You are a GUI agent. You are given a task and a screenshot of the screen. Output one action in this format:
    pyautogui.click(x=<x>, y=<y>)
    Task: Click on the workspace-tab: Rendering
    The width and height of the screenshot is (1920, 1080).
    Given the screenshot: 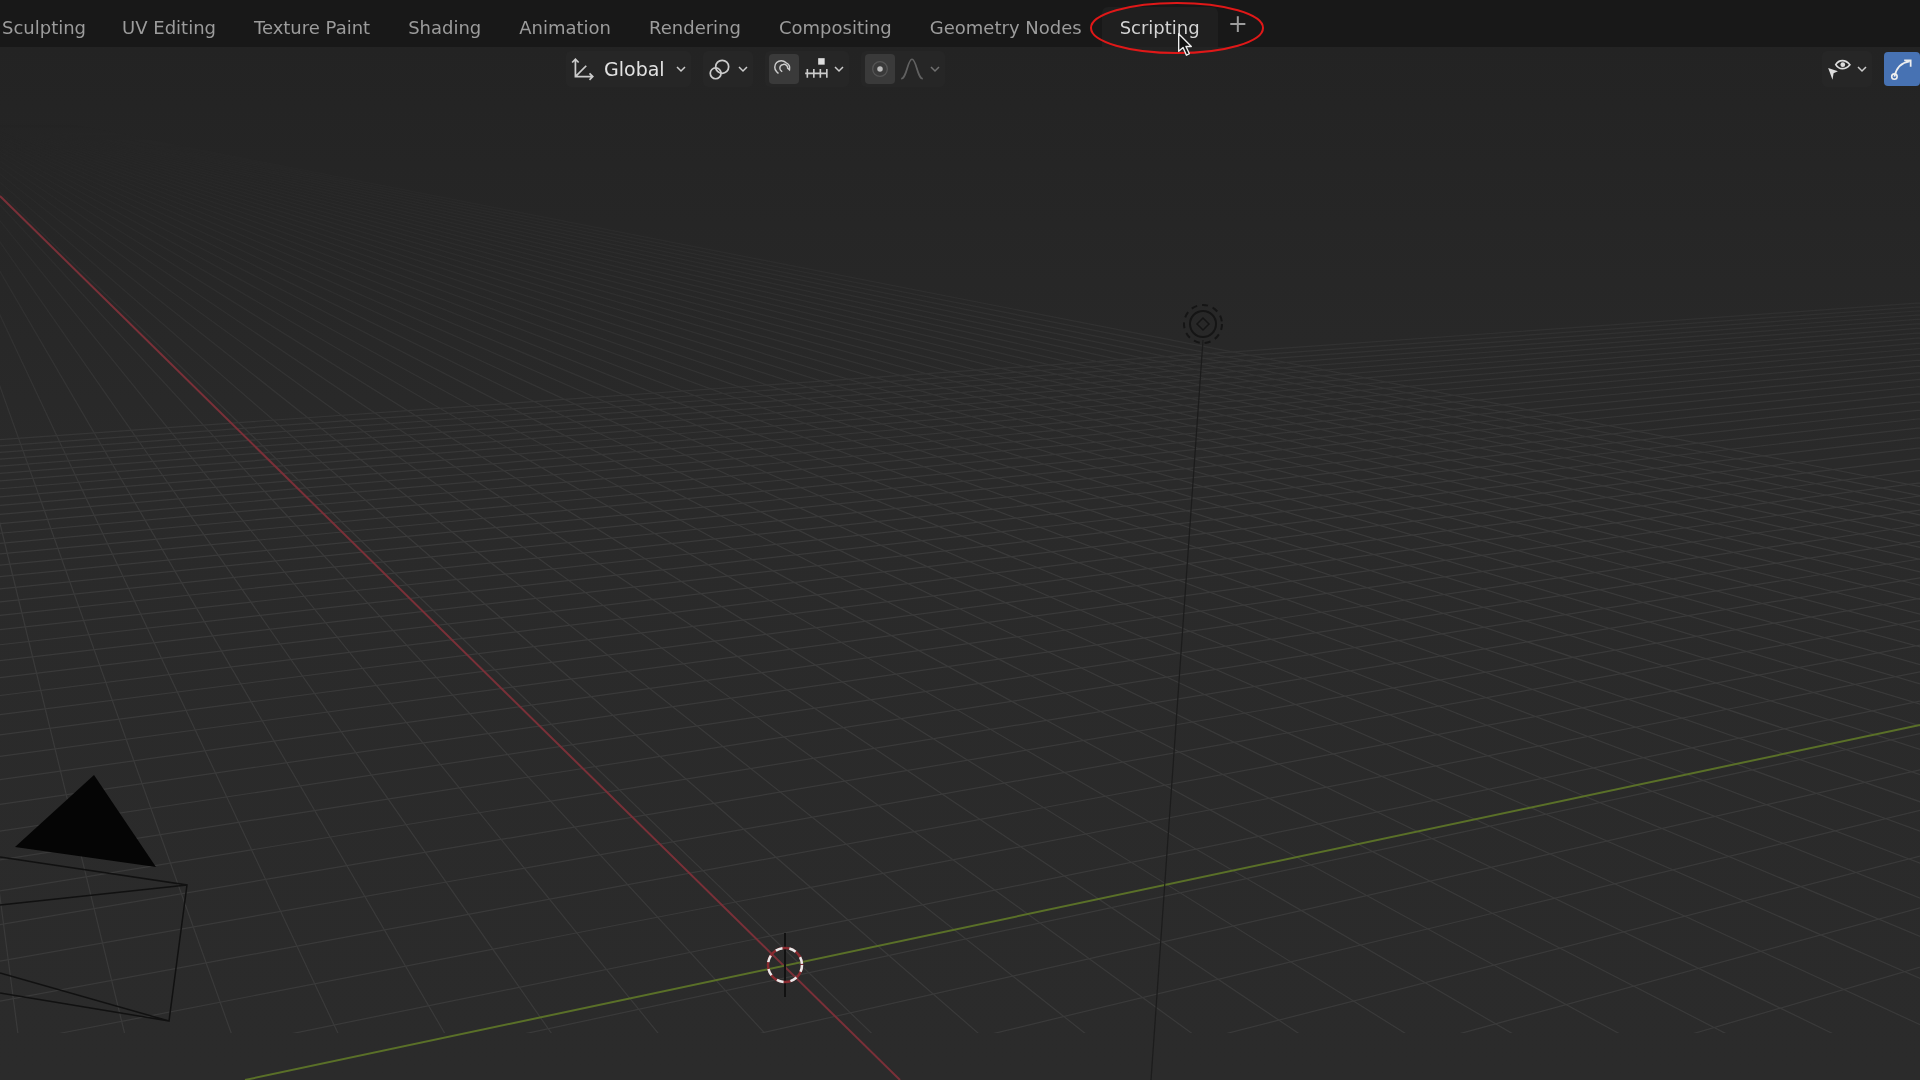 What is the action you would take?
    pyautogui.click(x=695, y=27)
    